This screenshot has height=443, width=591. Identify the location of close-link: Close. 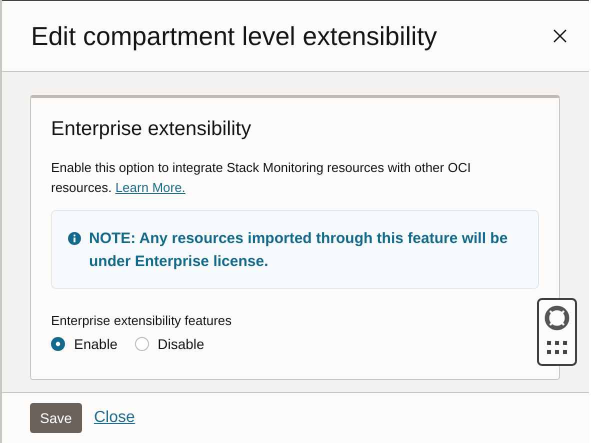
(114, 418).